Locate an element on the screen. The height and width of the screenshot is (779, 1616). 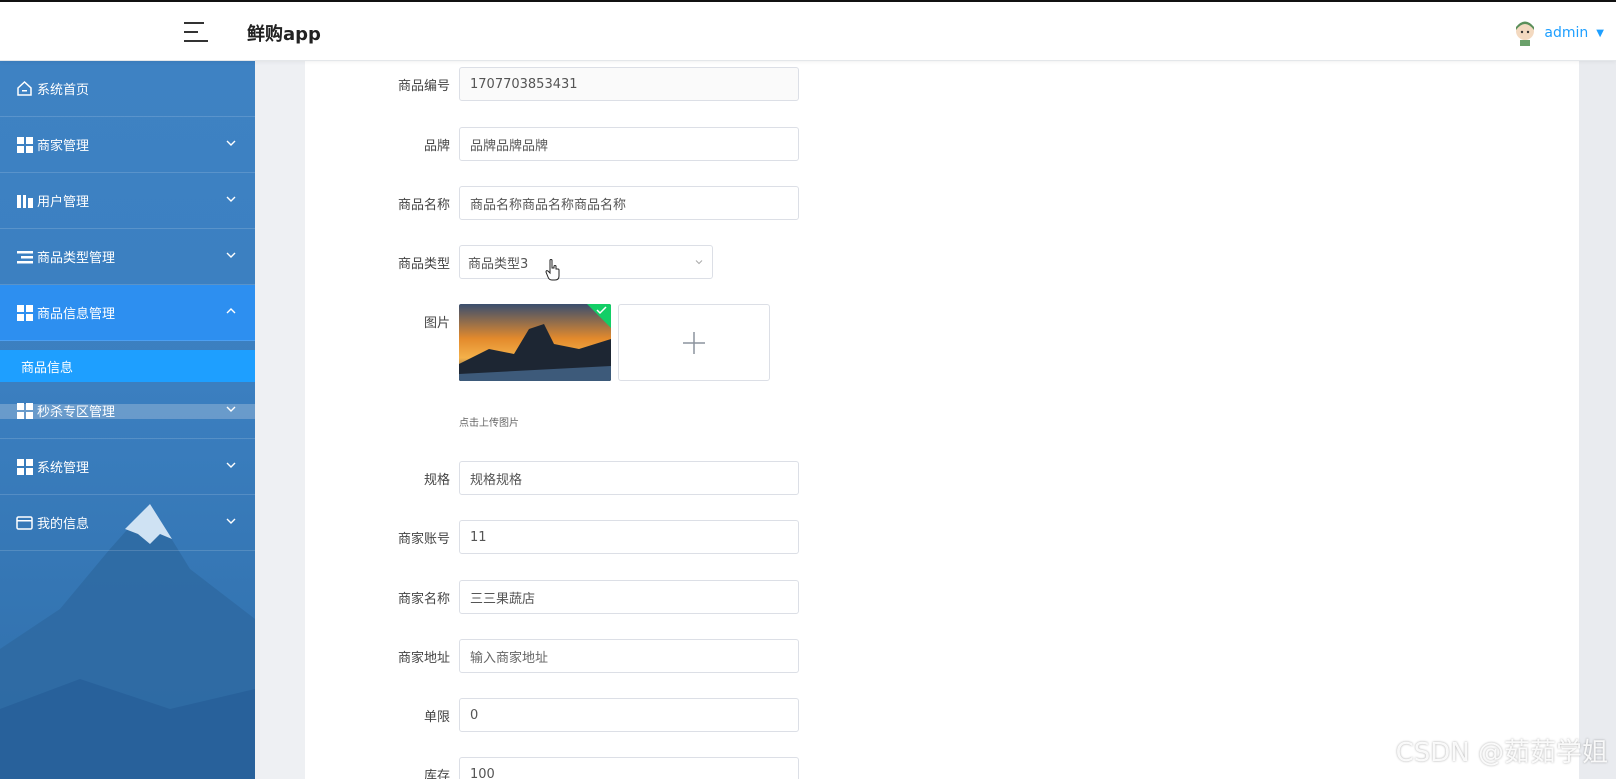
product-name-label: 商品名称 is located at coordinates (423, 205).